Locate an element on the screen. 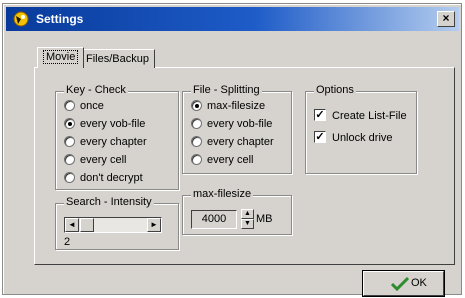 This screenshot has width=465, height=298. tab-files-backup-label: Files/Backup is located at coordinates (117, 59).